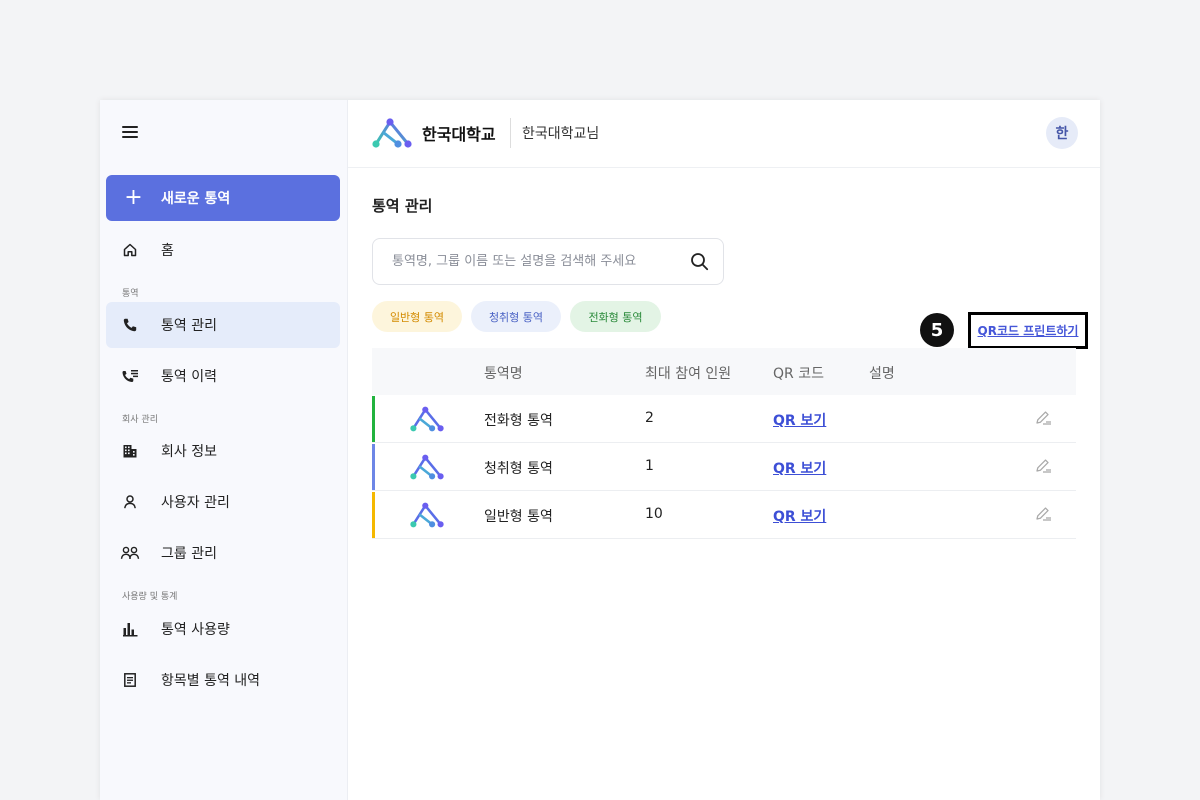 The width and height of the screenshot is (1200, 800). I want to click on section-label-call: 통역, so click(130, 294).